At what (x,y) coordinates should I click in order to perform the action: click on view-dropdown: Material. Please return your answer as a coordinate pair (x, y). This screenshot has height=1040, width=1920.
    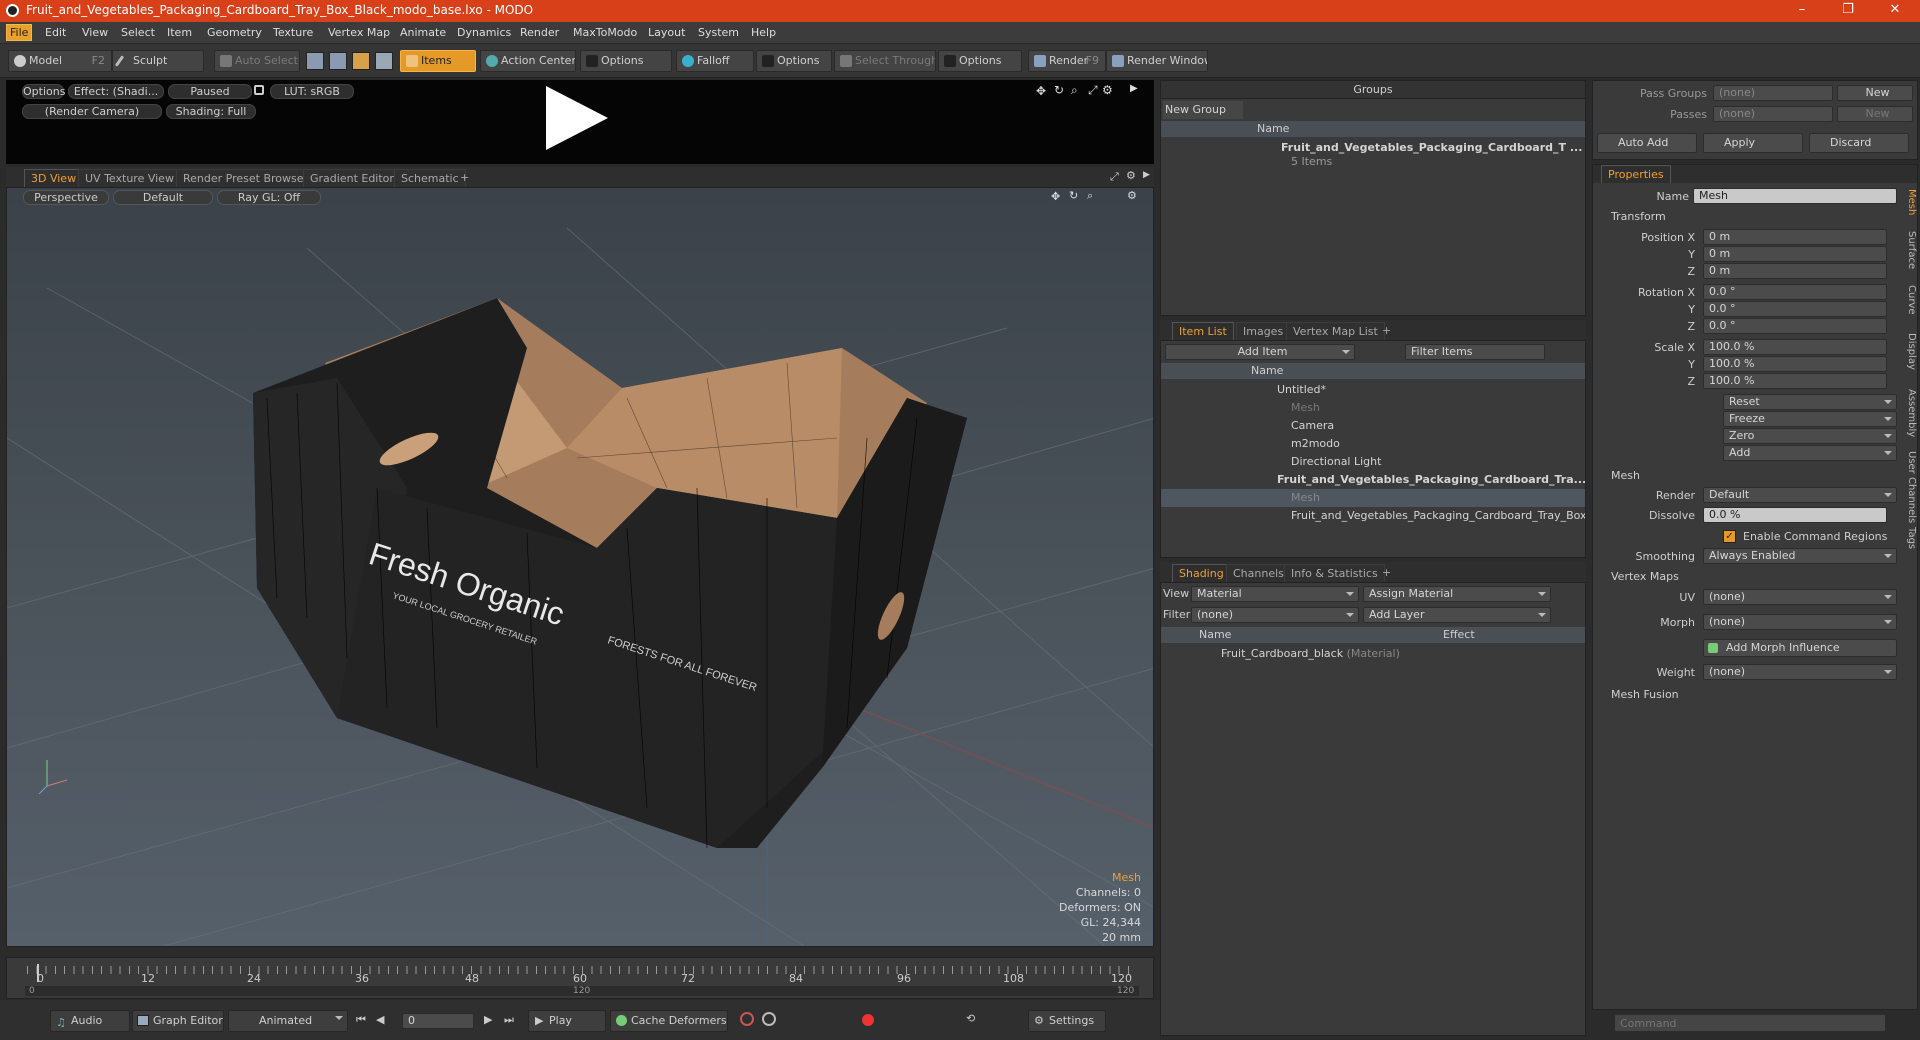
    Looking at the image, I should click on (1275, 594).